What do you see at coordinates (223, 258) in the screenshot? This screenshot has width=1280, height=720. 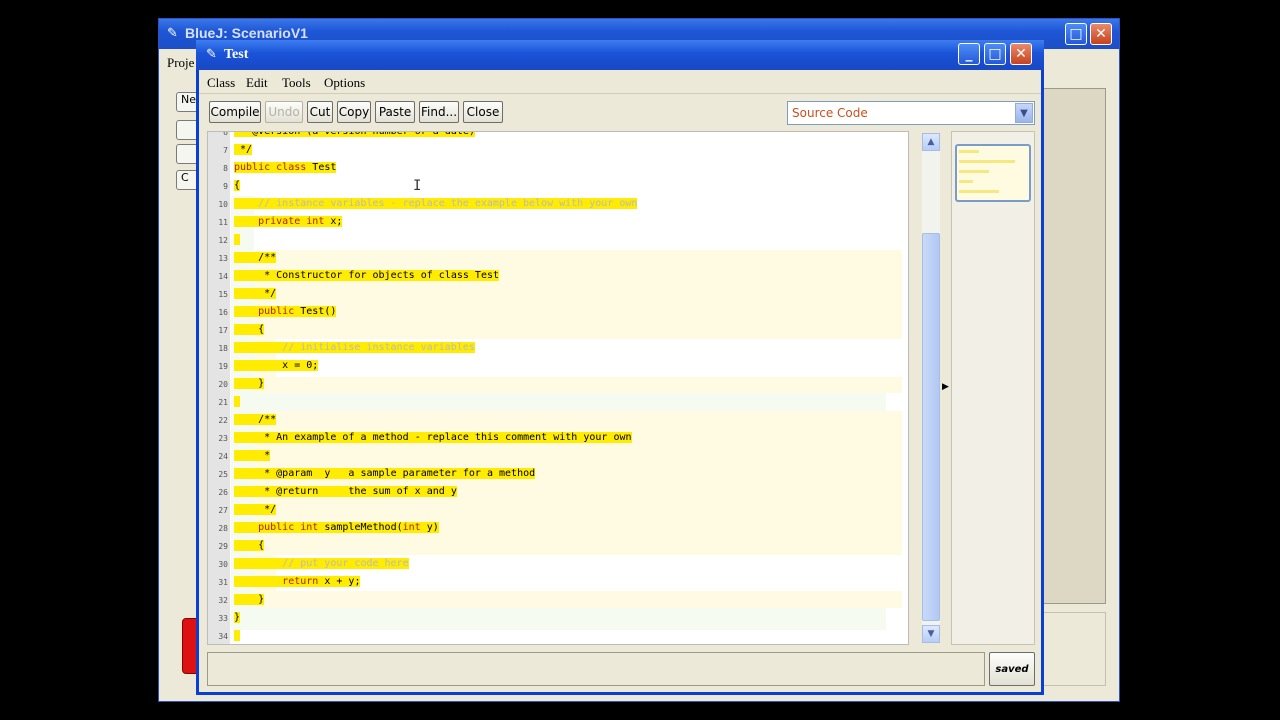 I see `line-number: 13` at bounding box center [223, 258].